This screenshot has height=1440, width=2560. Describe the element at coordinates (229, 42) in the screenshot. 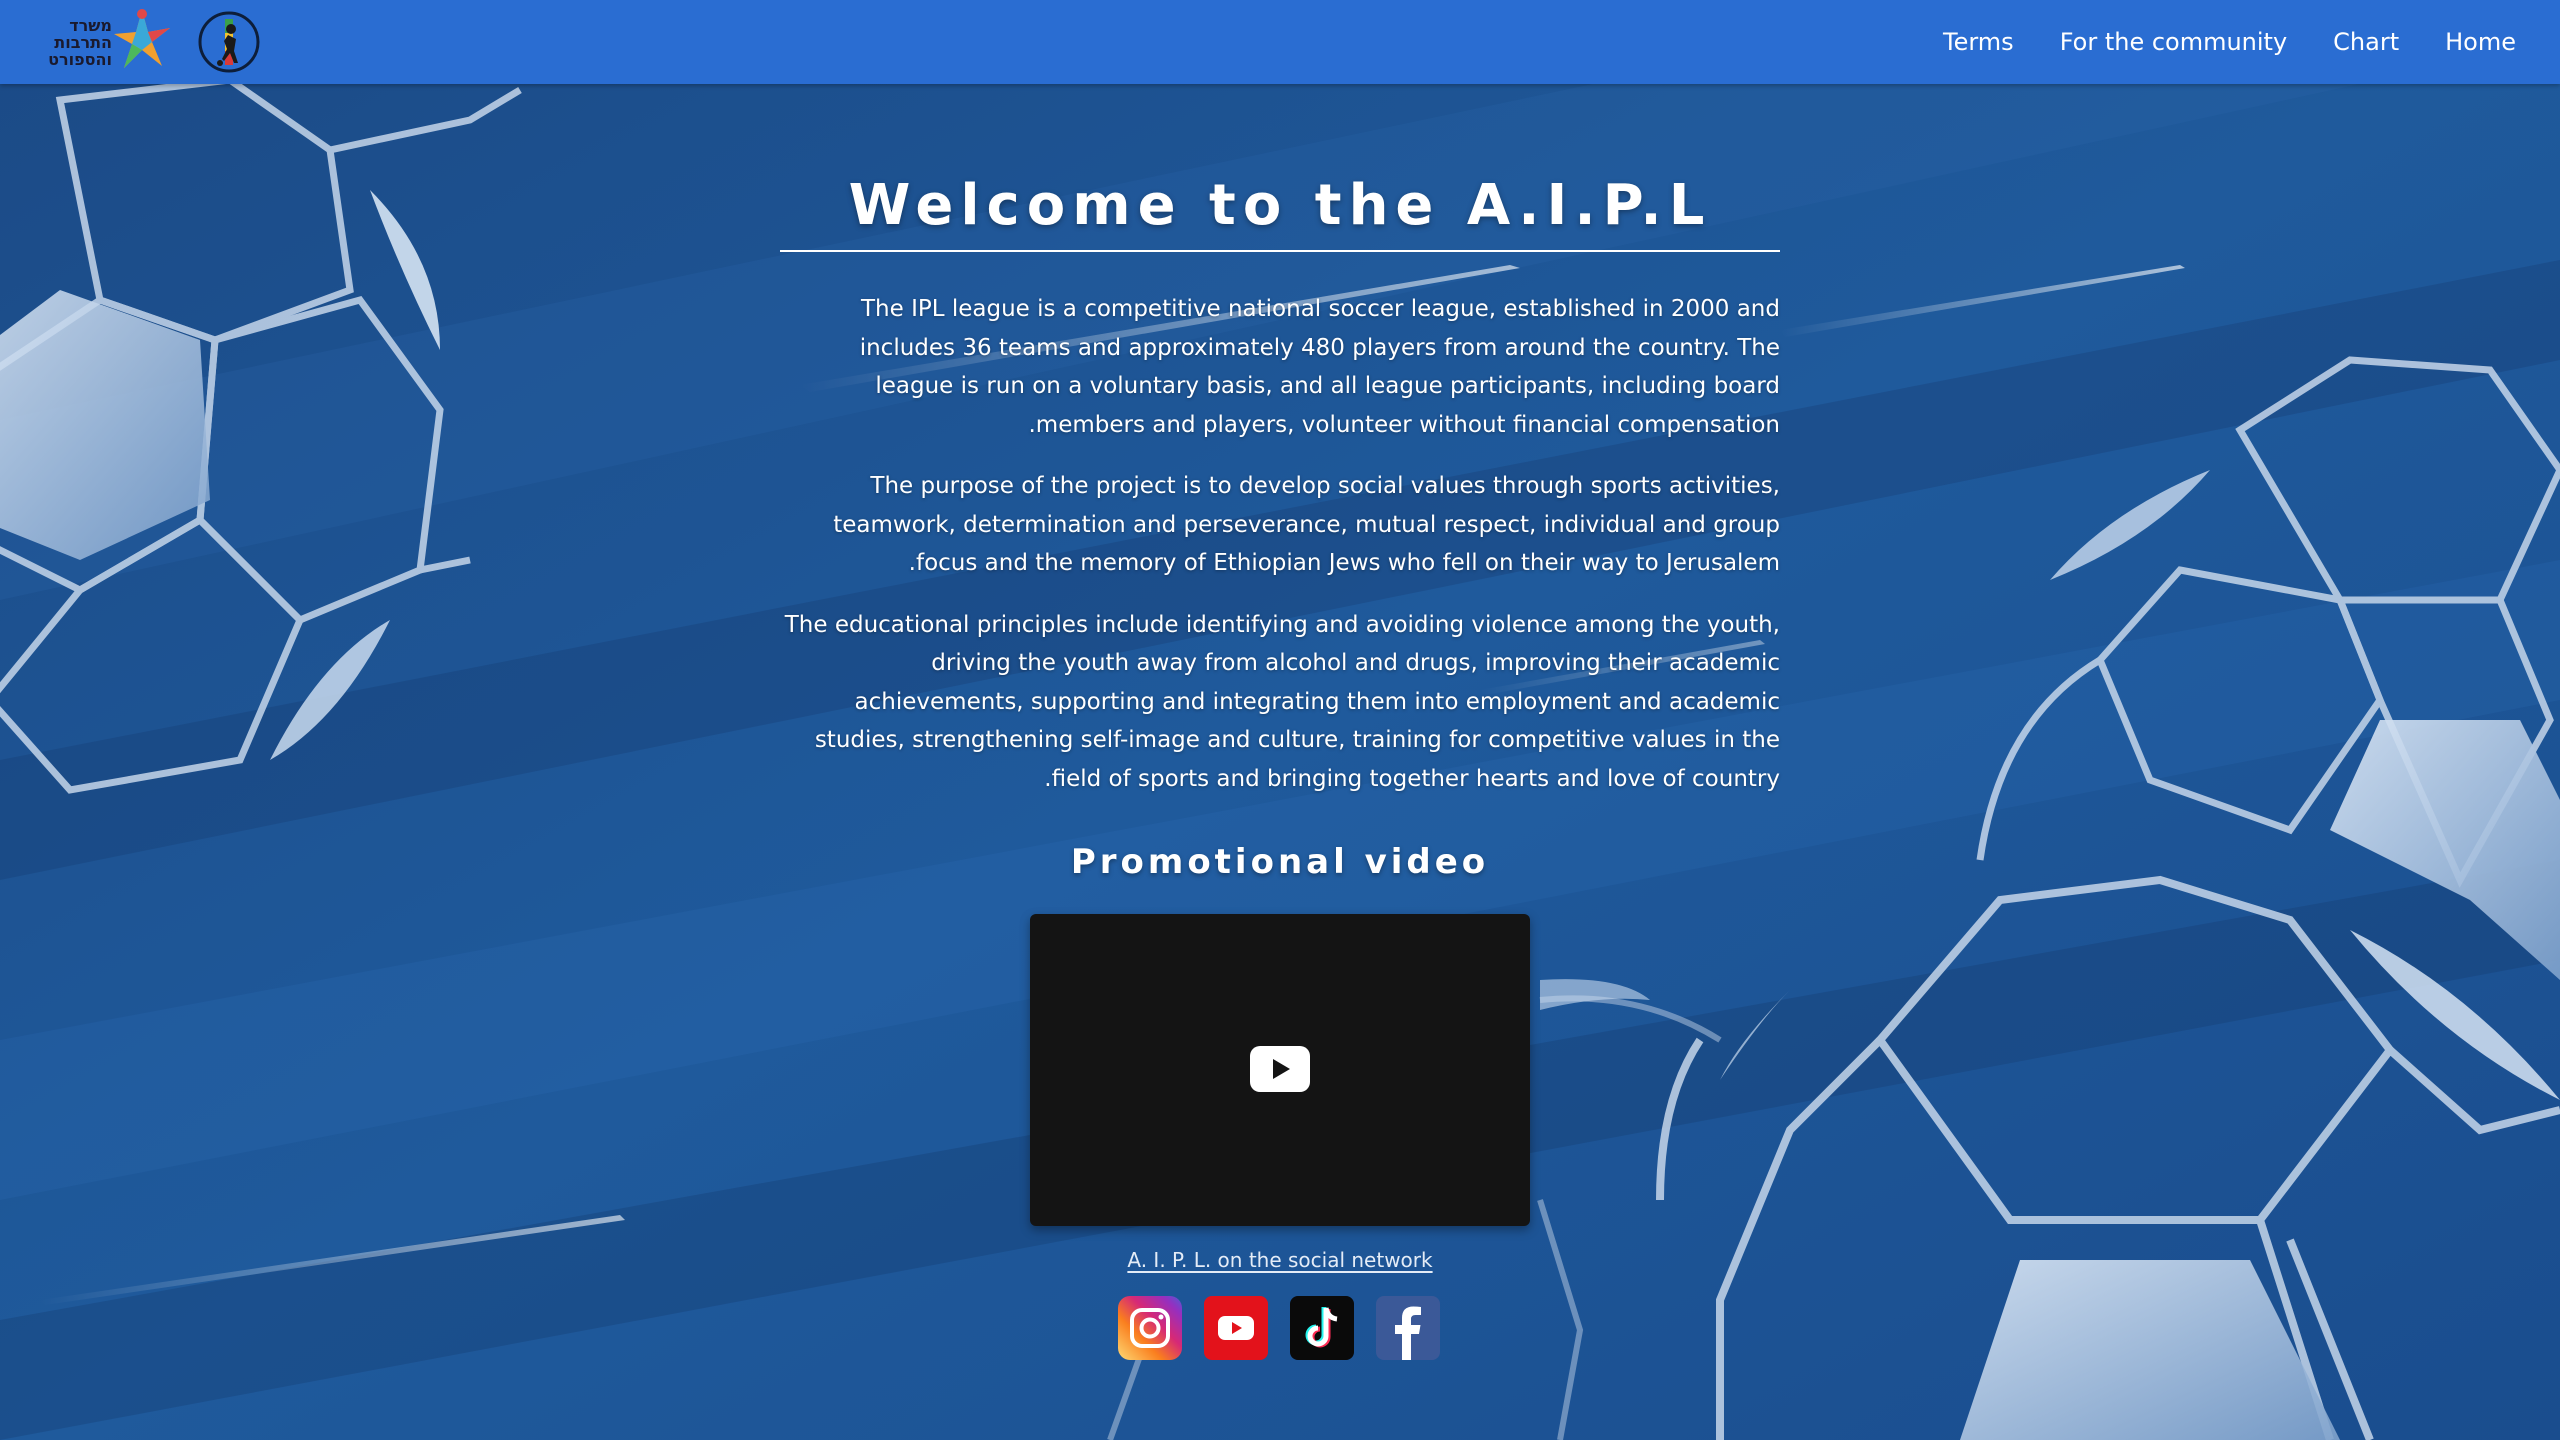

I see `league-logo` at that location.